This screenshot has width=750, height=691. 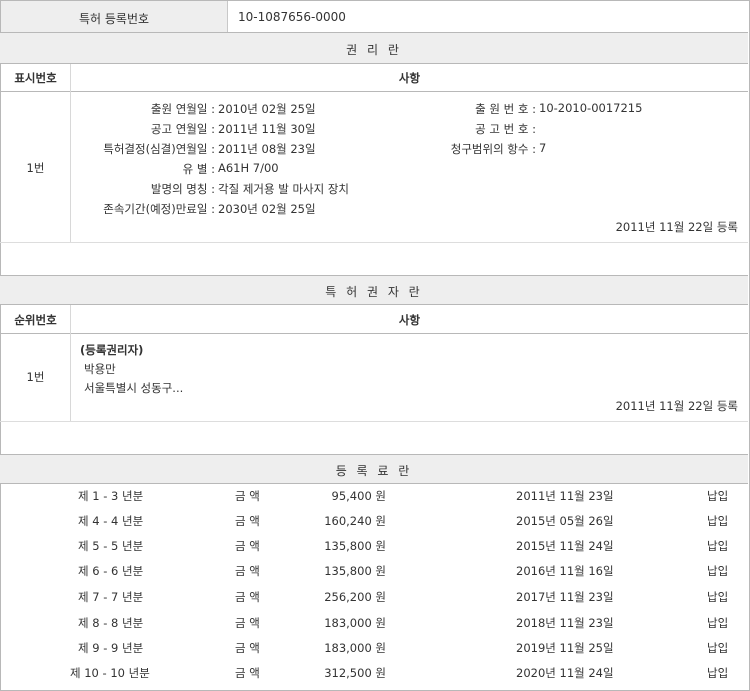 I want to click on expiry-date-label: 존속기간(예정)만료일 :, so click(x=159, y=209).